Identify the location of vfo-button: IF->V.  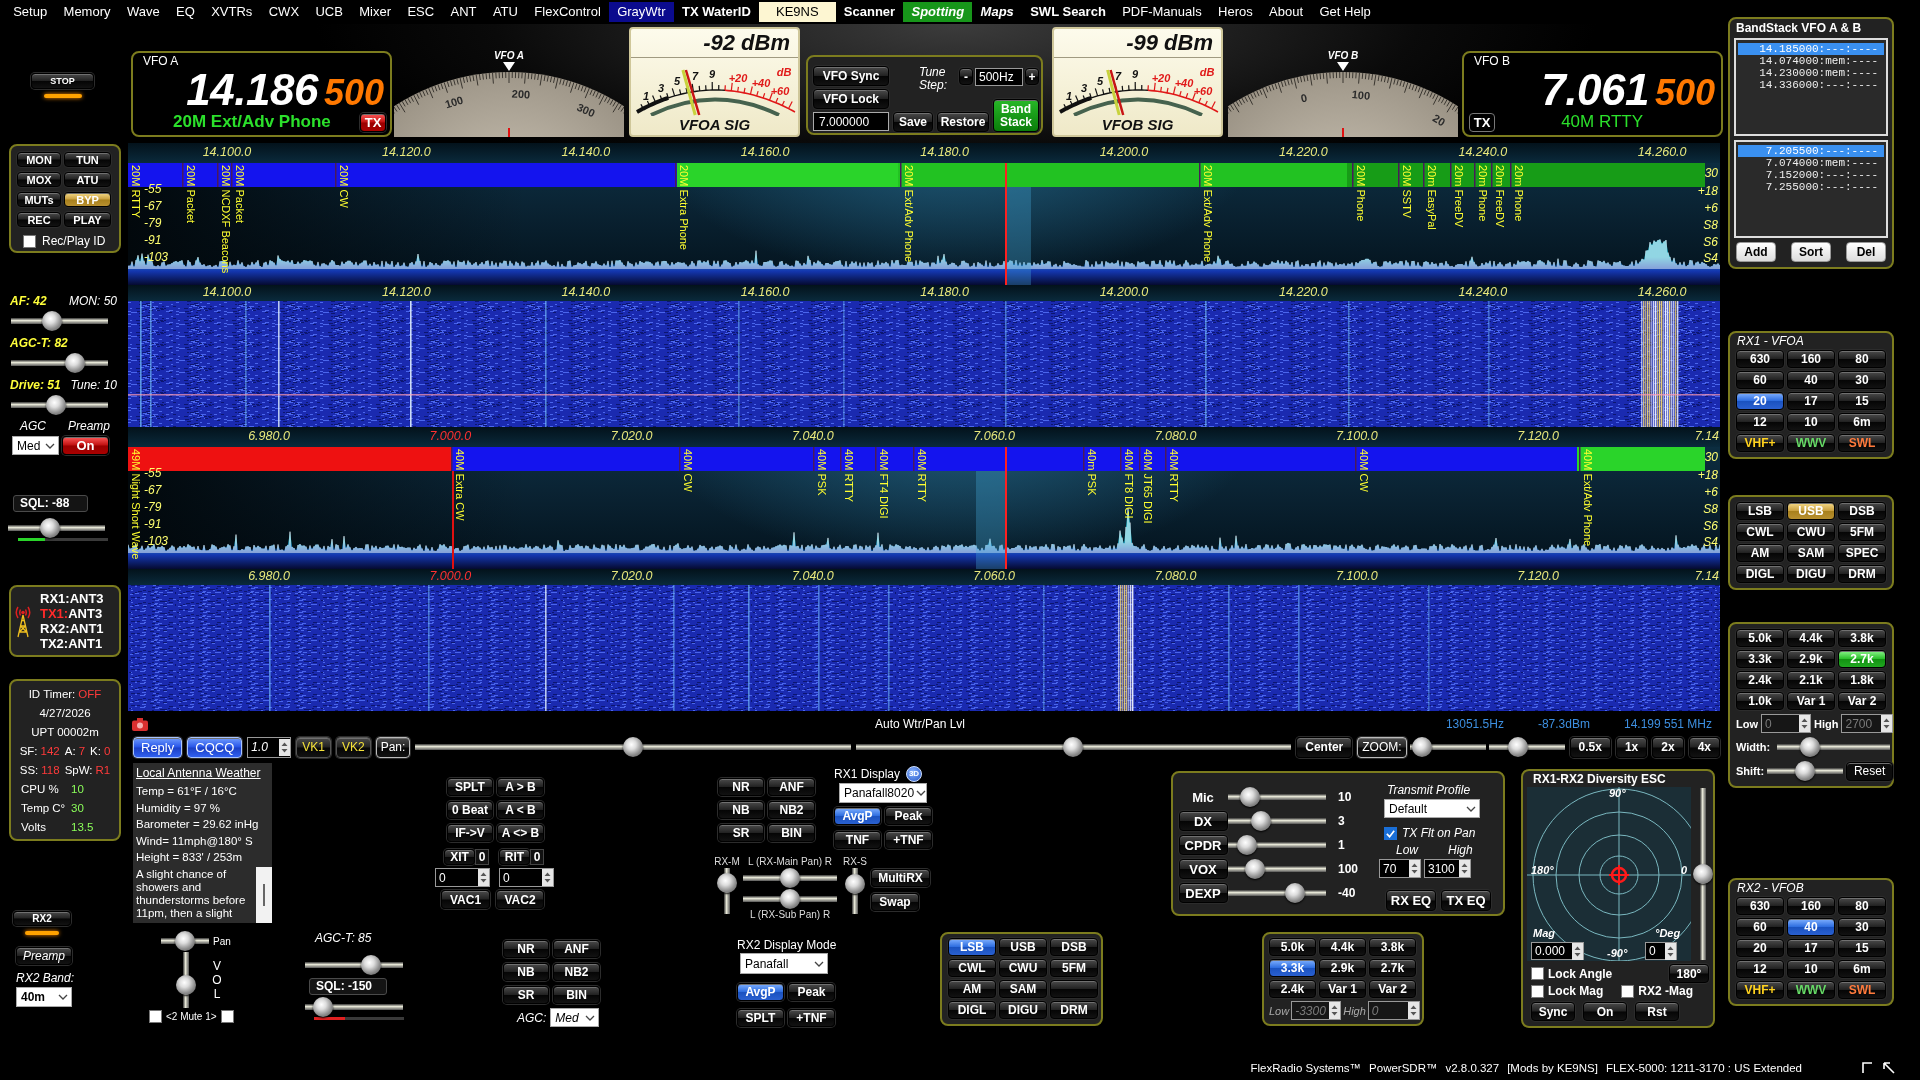
(470, 833).